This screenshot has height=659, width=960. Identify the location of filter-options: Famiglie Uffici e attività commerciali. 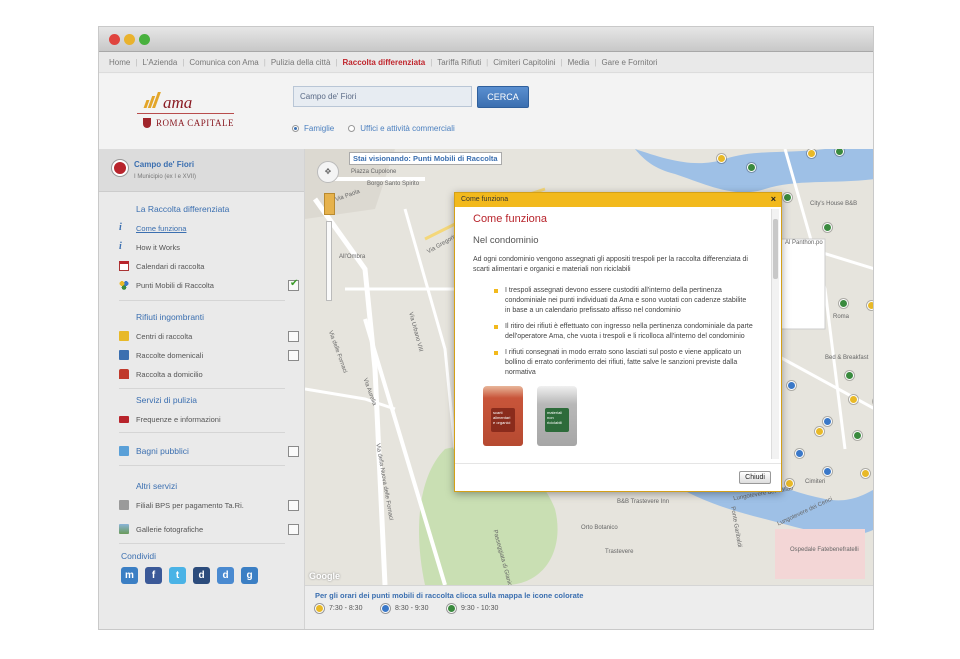
(380, 128).